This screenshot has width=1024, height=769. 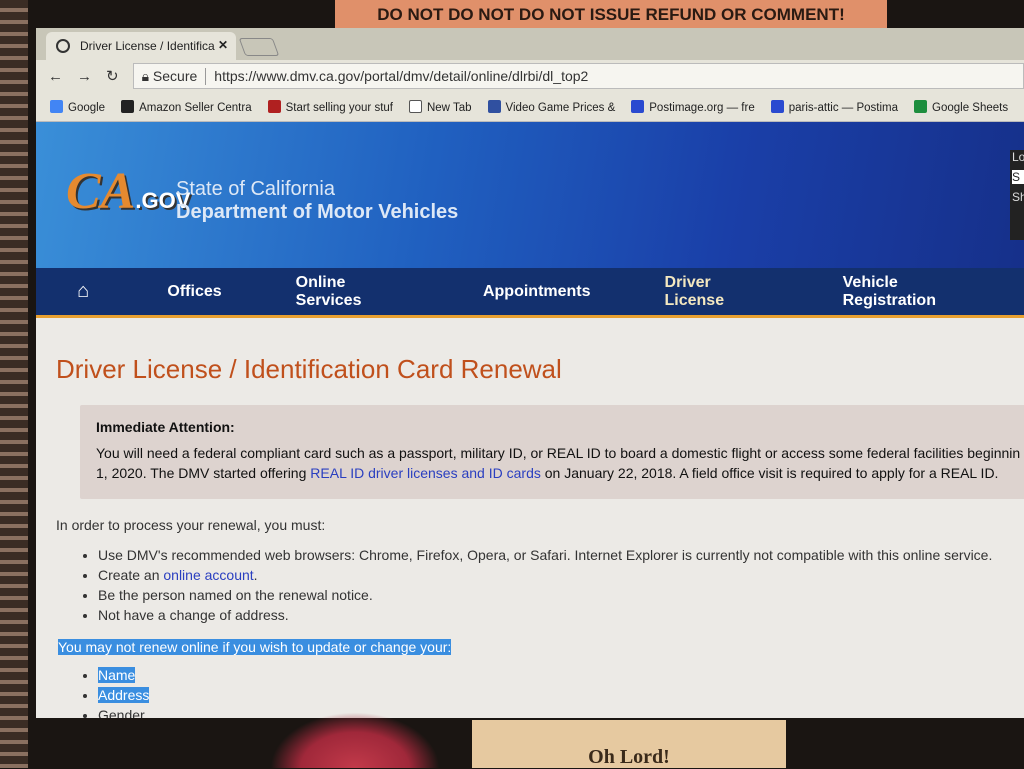 What do you see at coordinates (317, 212) in the screenshot?
I see `agency-line2: Department of Motor Vehicles` at bounding box center [317, 212].